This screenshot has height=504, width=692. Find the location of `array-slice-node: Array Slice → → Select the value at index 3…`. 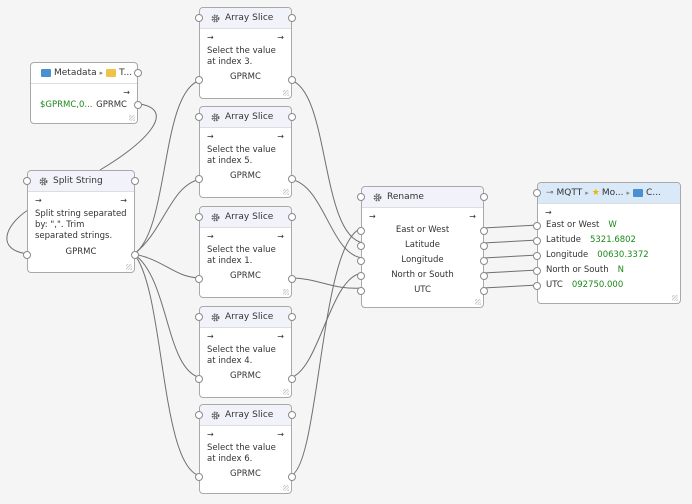

array-slice-node: Array Slice → → Select the value at index 3… is located at coordinates (245, 53).